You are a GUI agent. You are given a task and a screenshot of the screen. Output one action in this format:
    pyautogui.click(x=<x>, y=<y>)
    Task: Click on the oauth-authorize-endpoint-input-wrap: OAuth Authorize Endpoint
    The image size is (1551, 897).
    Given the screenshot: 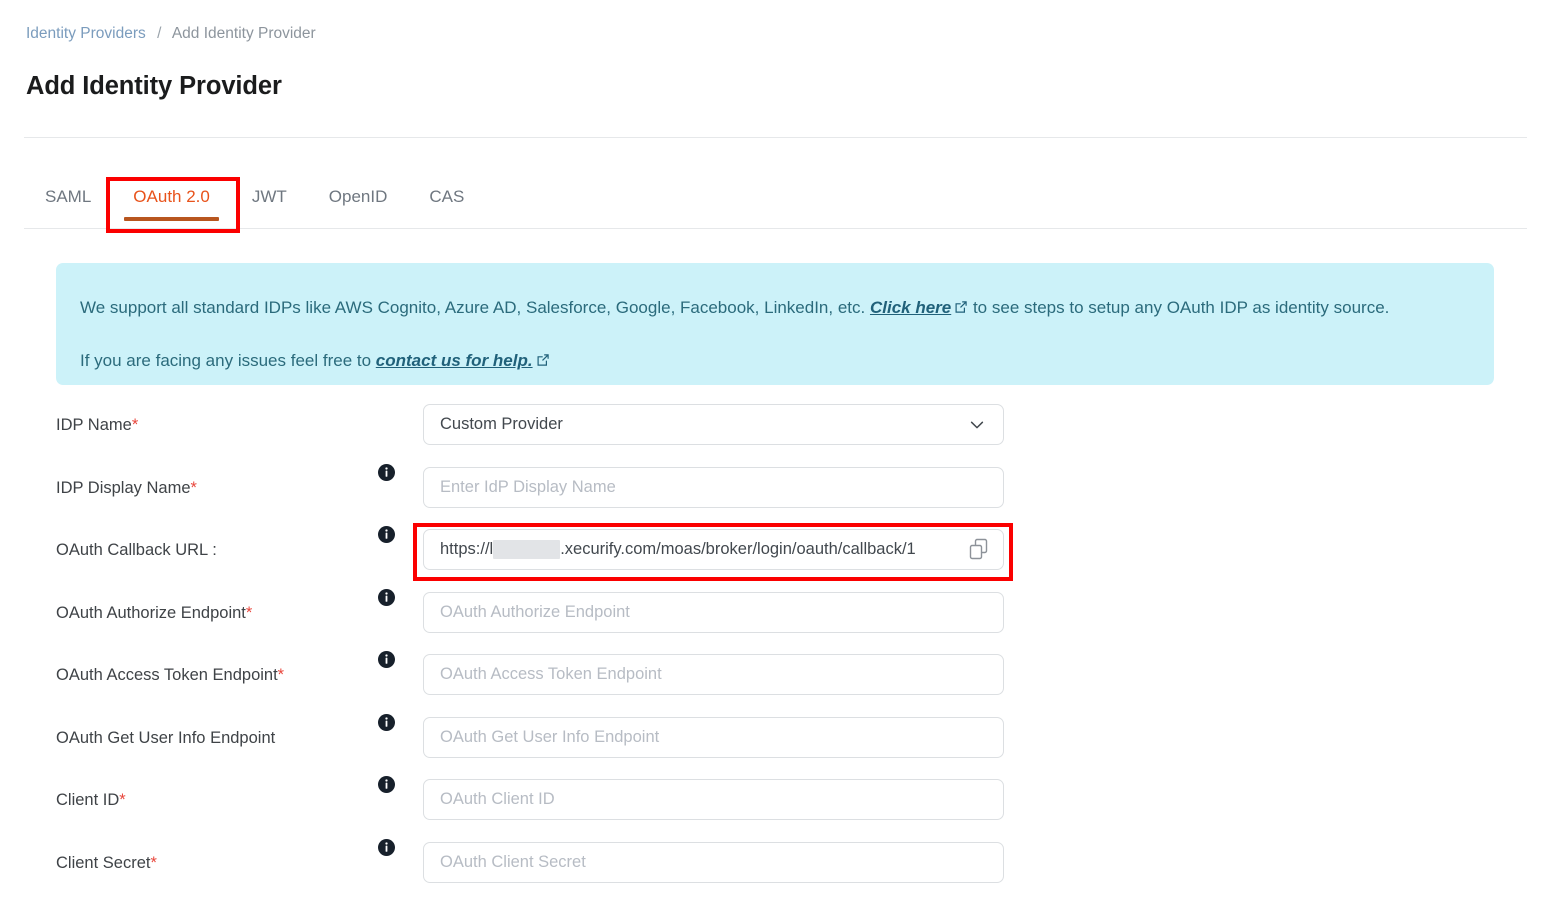 What is the action you would take?
    pyautogui.click(x=713, y=612)
    